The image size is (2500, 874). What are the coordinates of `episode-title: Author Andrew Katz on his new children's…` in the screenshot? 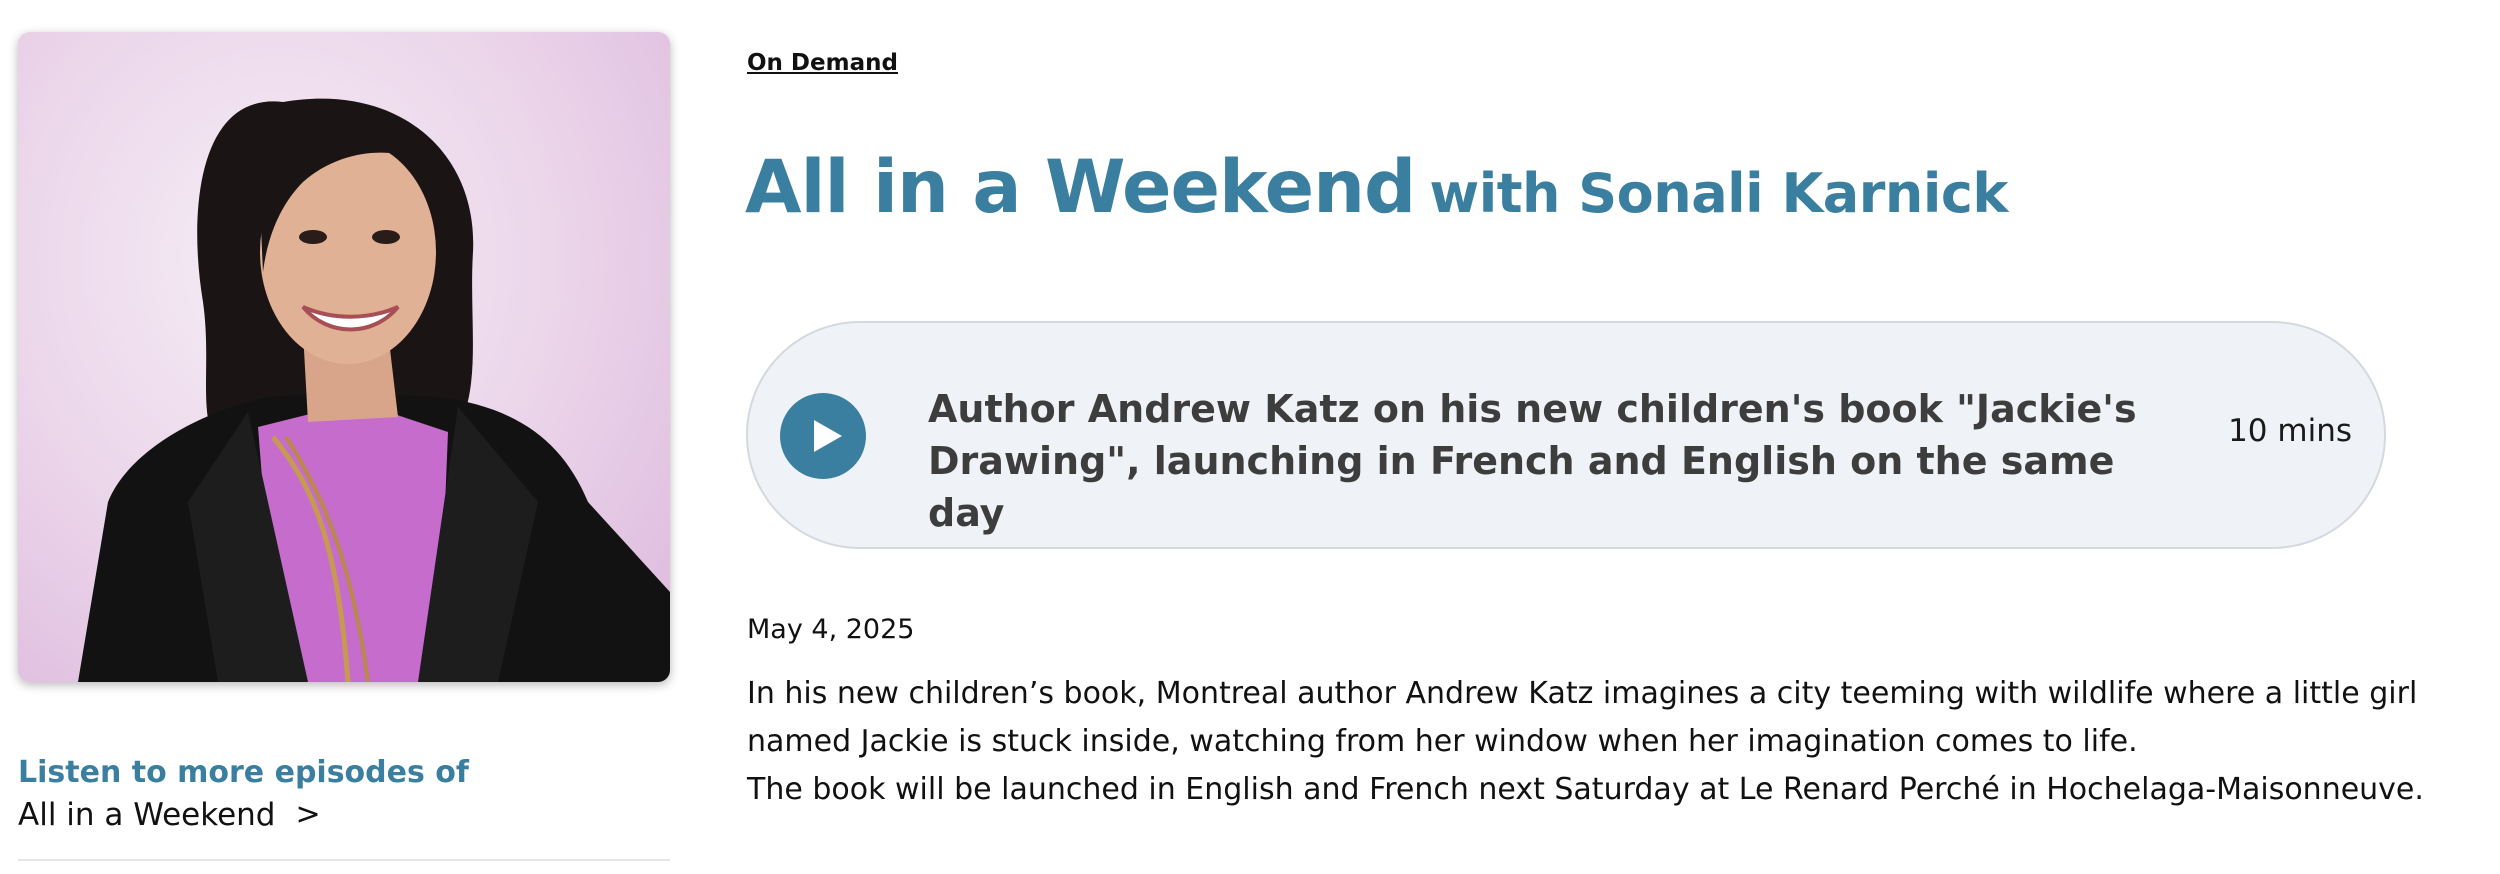 It's located at (1532, 461).